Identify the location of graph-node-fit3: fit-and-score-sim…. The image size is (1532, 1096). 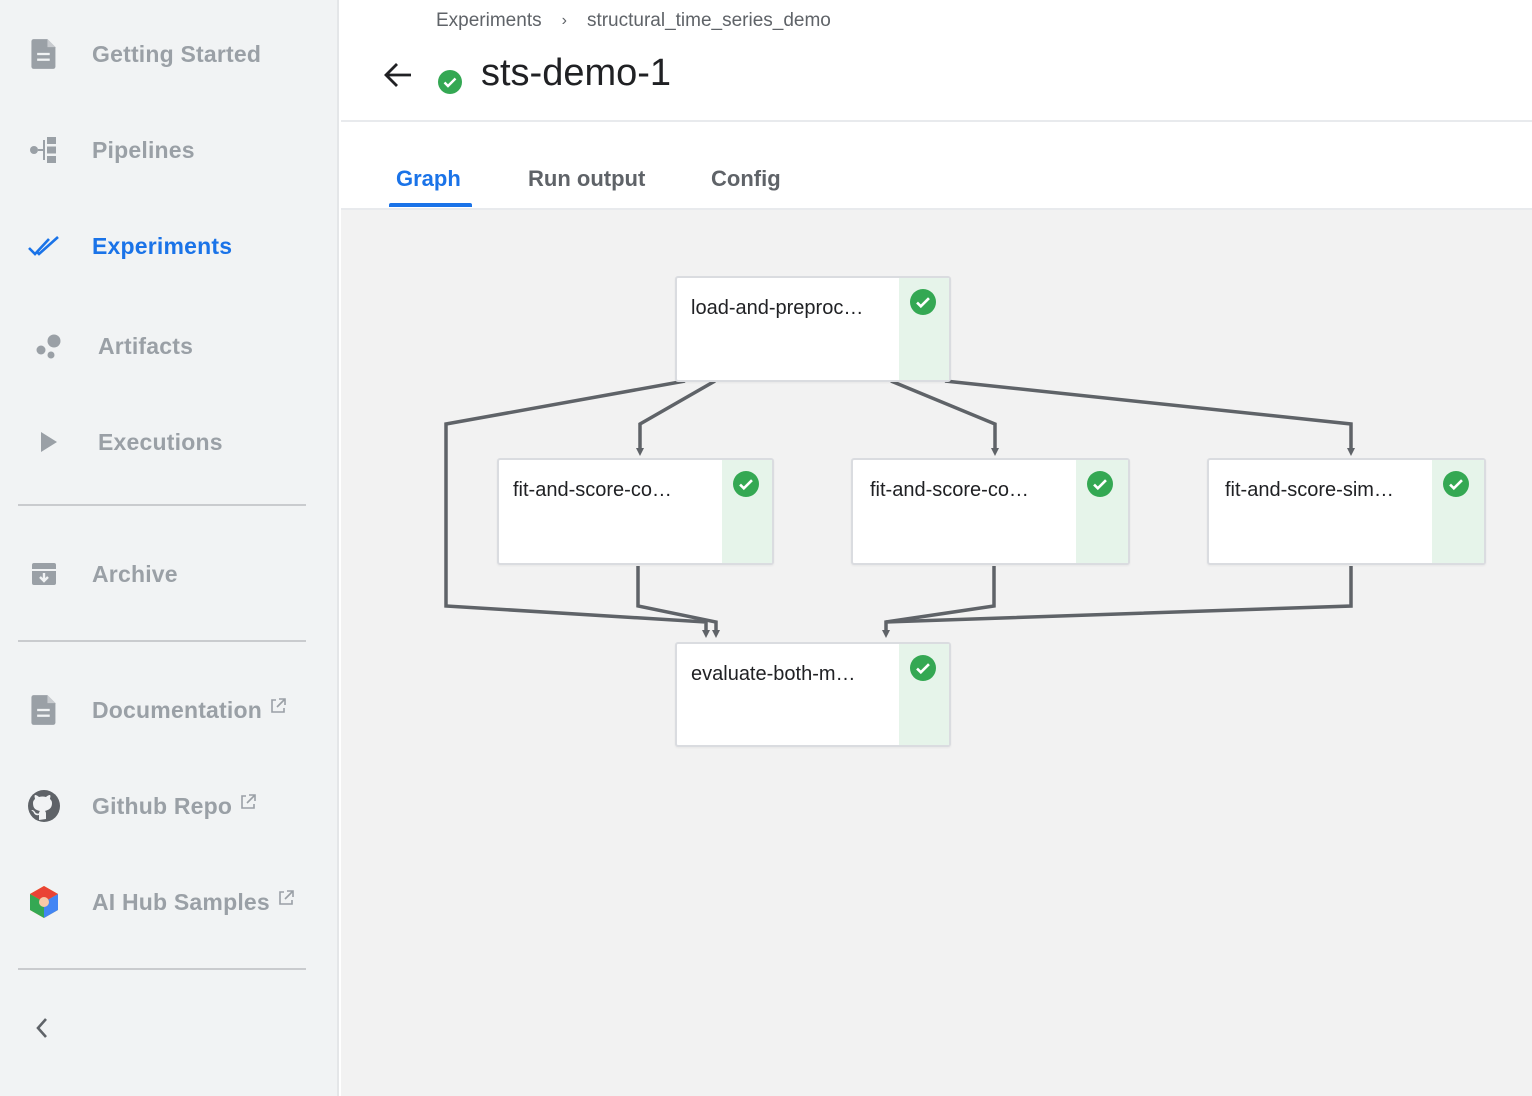
(1346, 511).